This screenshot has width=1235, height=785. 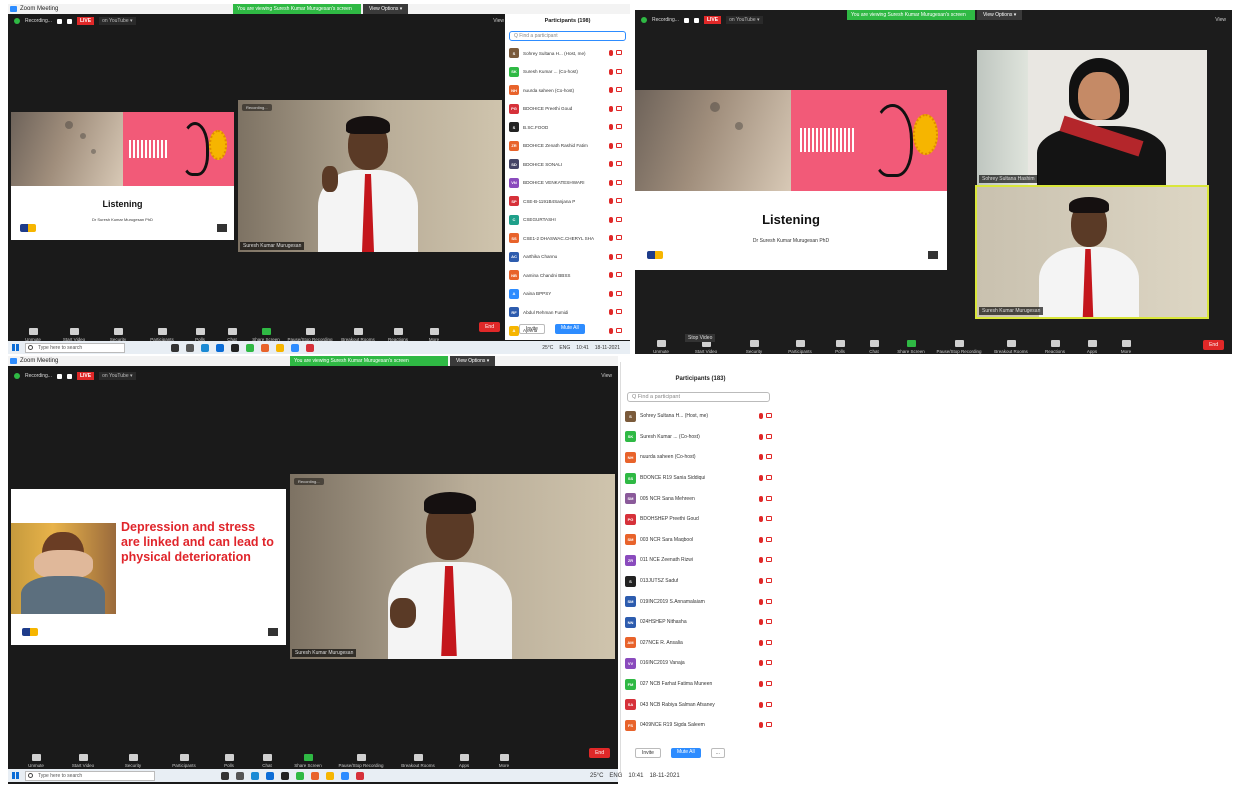 I want to click on invite-button: Invite, so click(x=532, y=329).